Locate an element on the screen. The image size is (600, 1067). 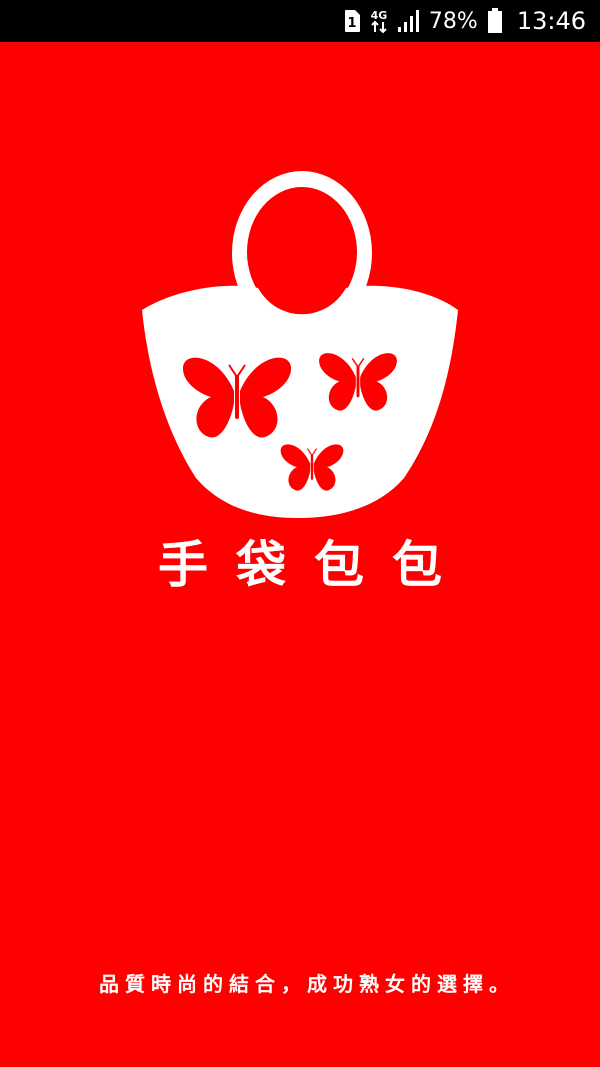
network-icon: 4G is located at coordinates (379, 21).